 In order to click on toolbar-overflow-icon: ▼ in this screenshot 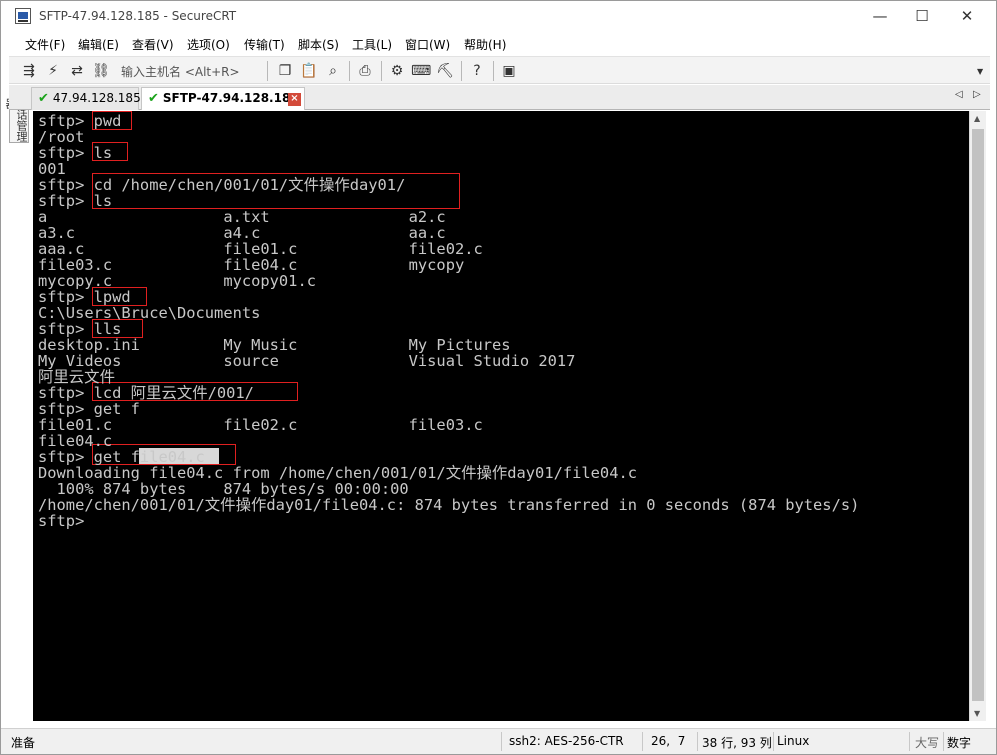, I will do `click(980, 71)`.